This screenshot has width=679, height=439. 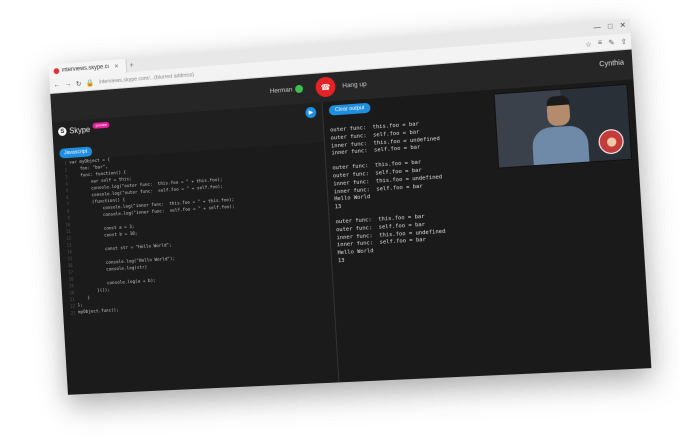 What do you see at coordinates (600, 43) in the screenshot?
I see `hub-icon: ≡` at bounding box center [600, 43].